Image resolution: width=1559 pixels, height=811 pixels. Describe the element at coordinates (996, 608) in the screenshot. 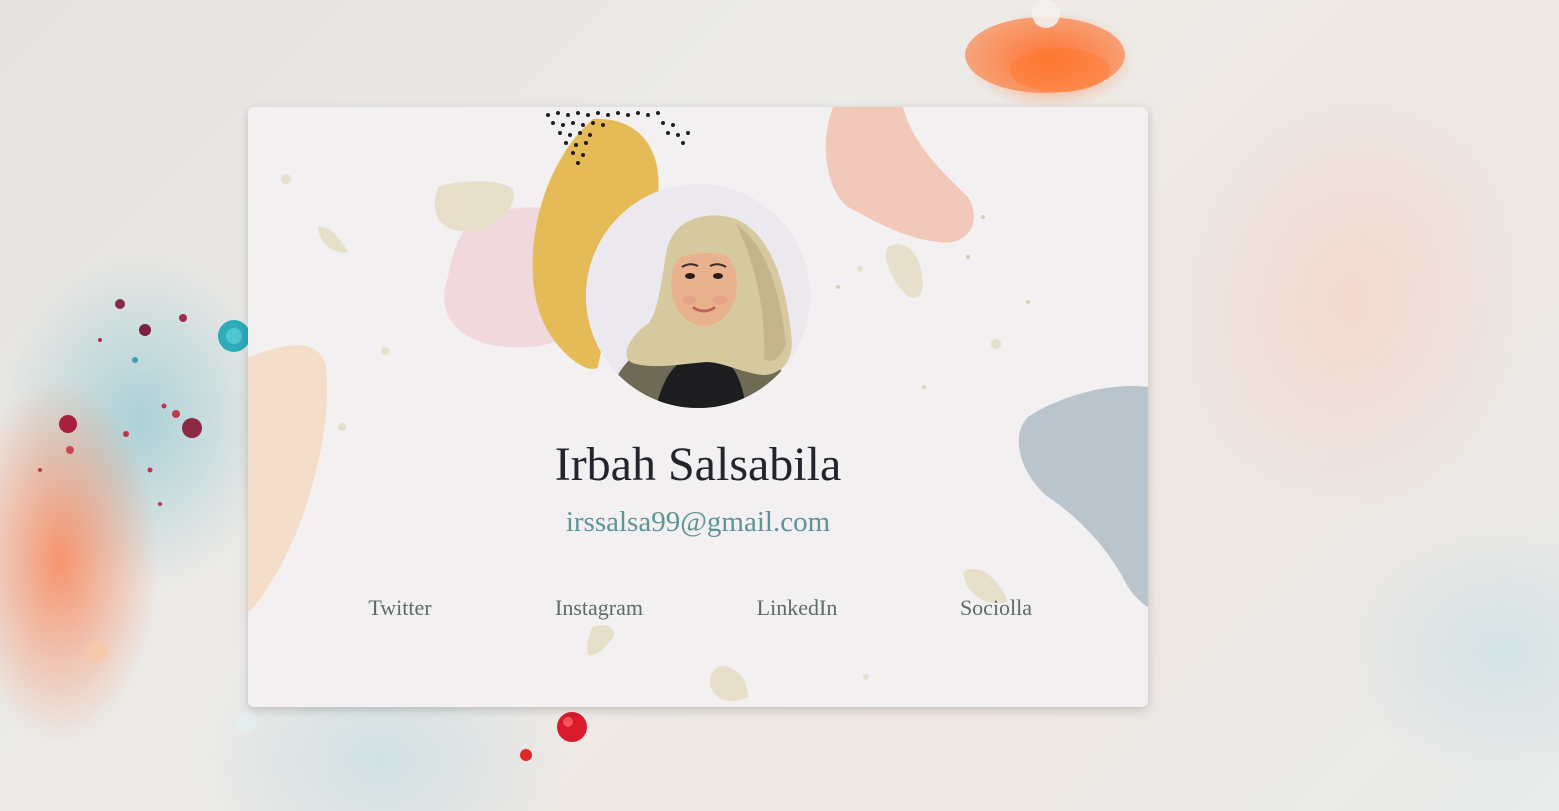

I see `sociolla-link: Sociolla` at that location.